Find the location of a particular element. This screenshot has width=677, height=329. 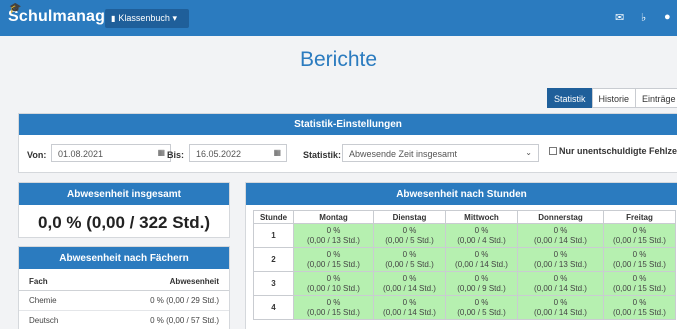

user-icon: ● is located at coordinates (667, 17).